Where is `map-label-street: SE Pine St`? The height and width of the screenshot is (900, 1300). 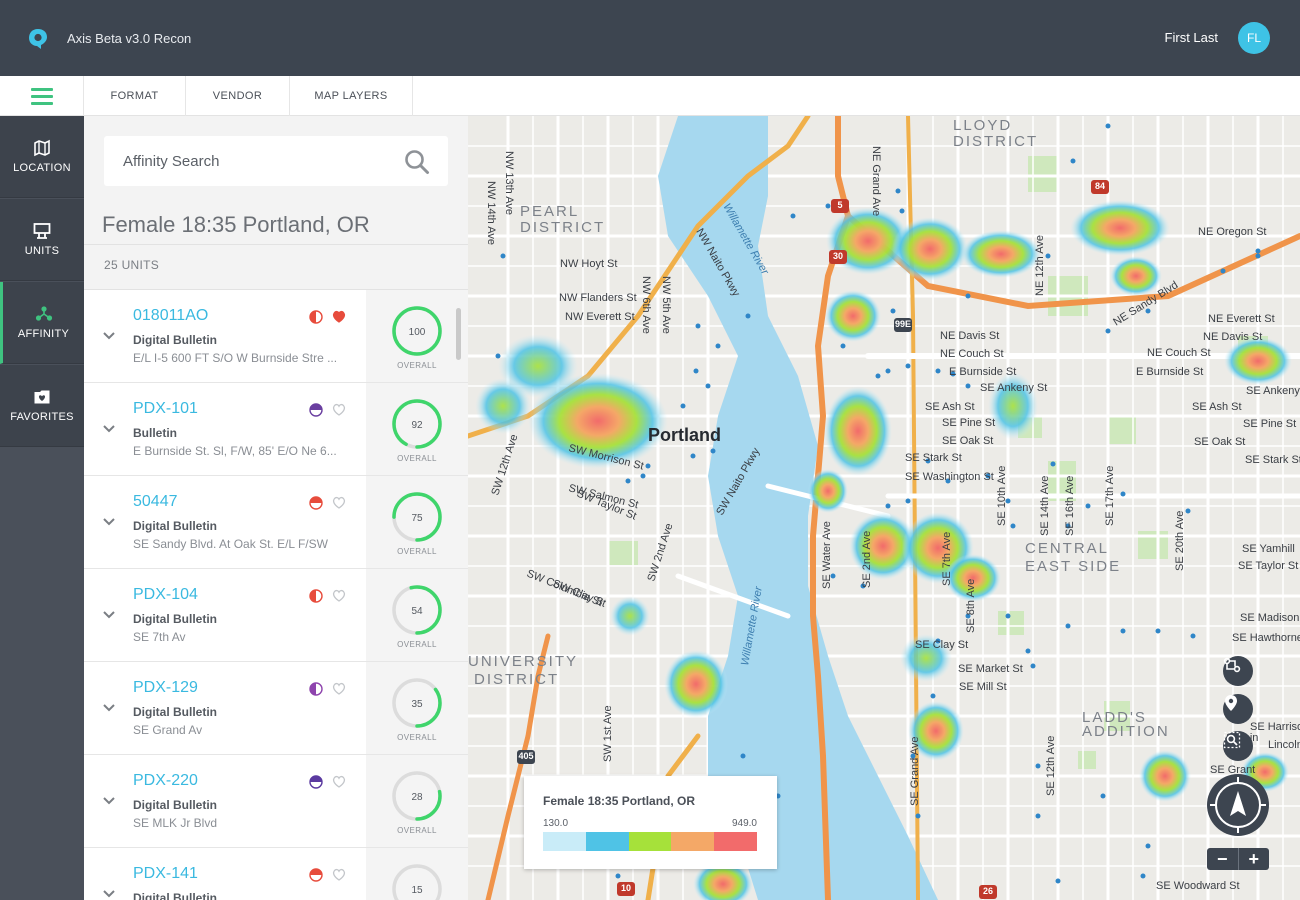 map-label-street: SE Pine St is located at coordinates (1269, 424).